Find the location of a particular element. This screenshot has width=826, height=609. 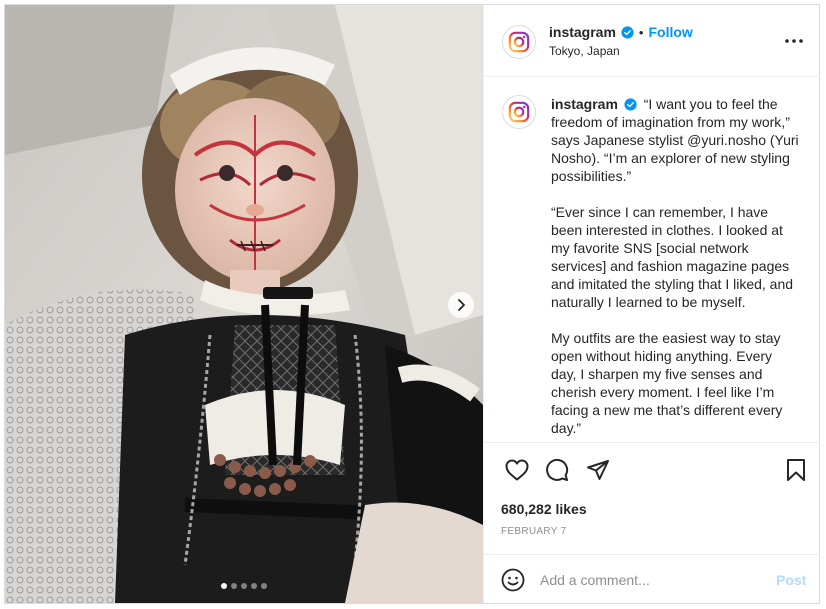

chevron-right-icon is located at coordinates (461, 305).